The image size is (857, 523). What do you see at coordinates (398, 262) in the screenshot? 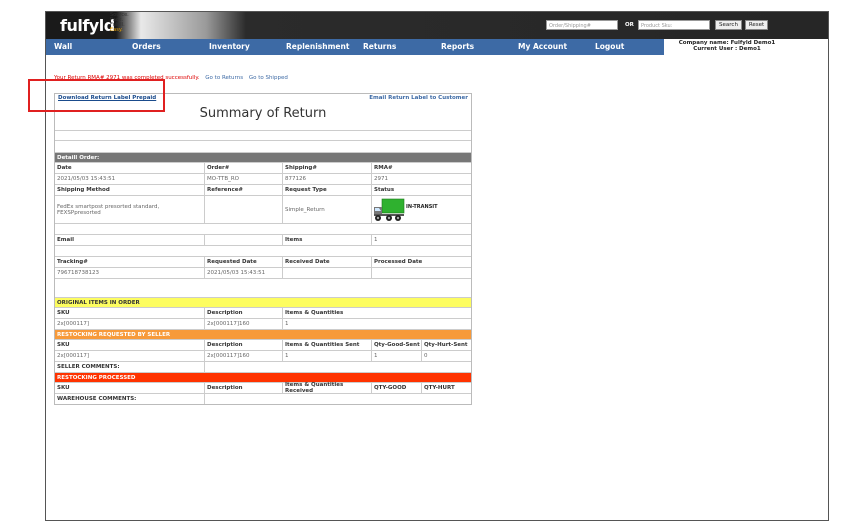
I see `processed-date-label: Processed Date` at bounding box center [398, 262].